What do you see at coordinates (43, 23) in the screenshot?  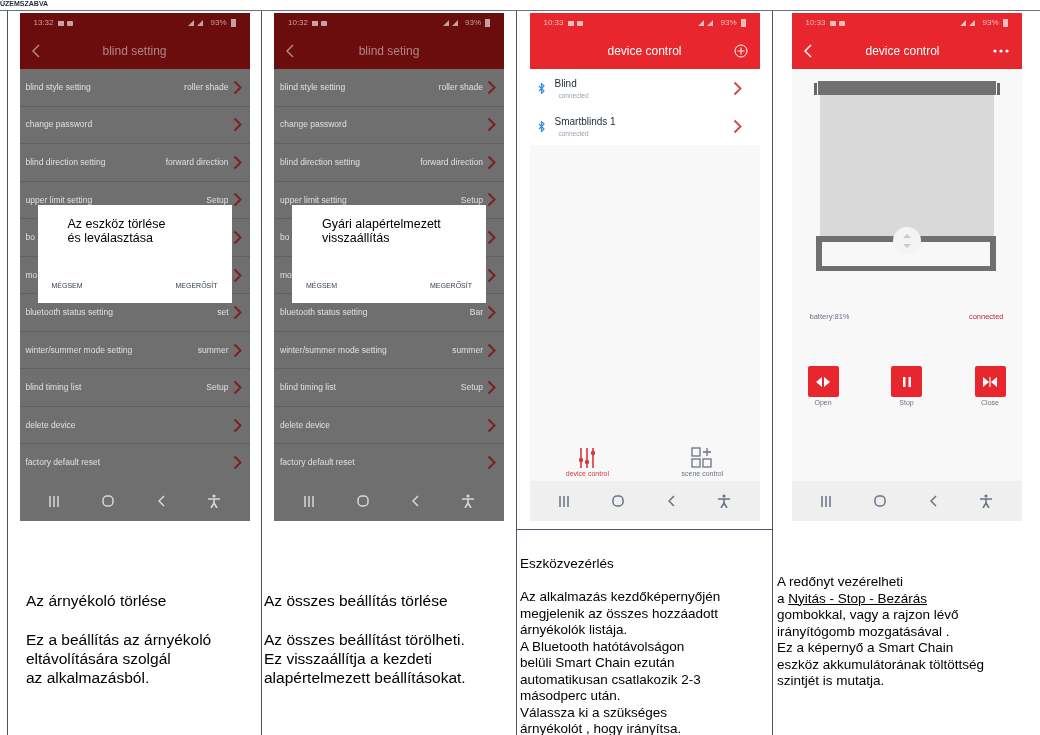 I see `status-time: 13:32` at bounding box center [43, 23].